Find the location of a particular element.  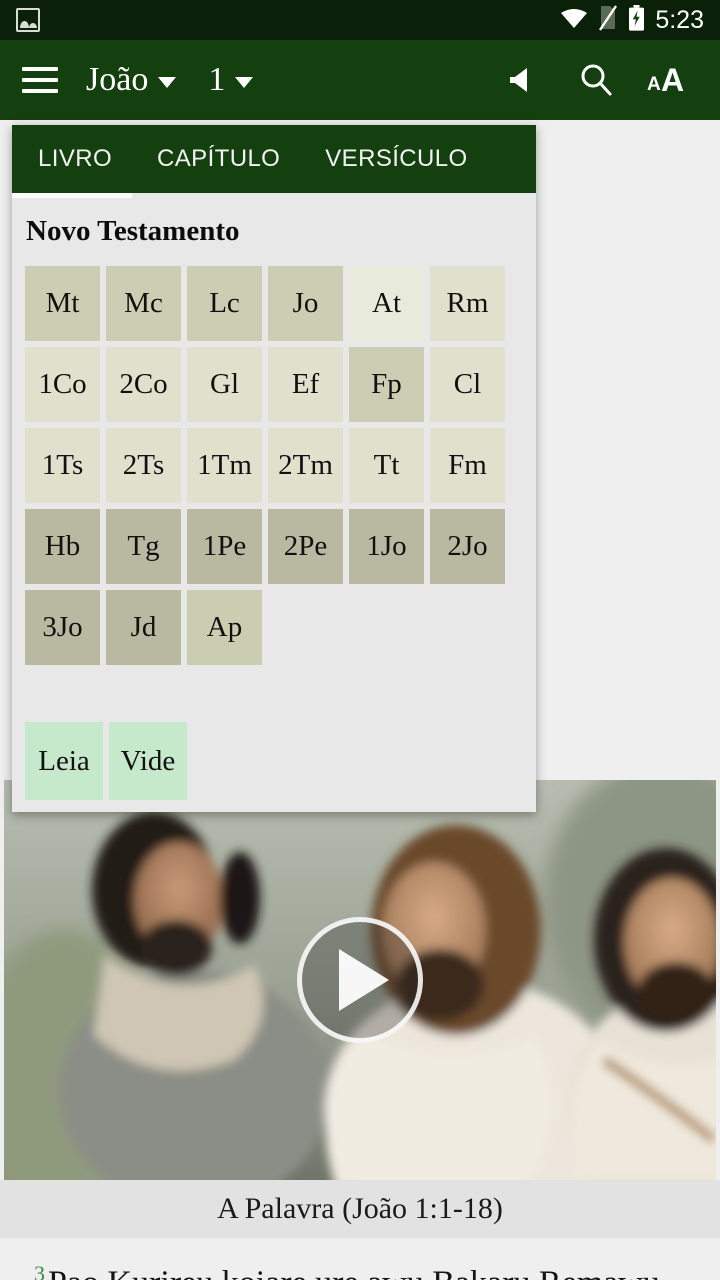

book-button-3jo: 3Jo is located at coordinates (62, 627).